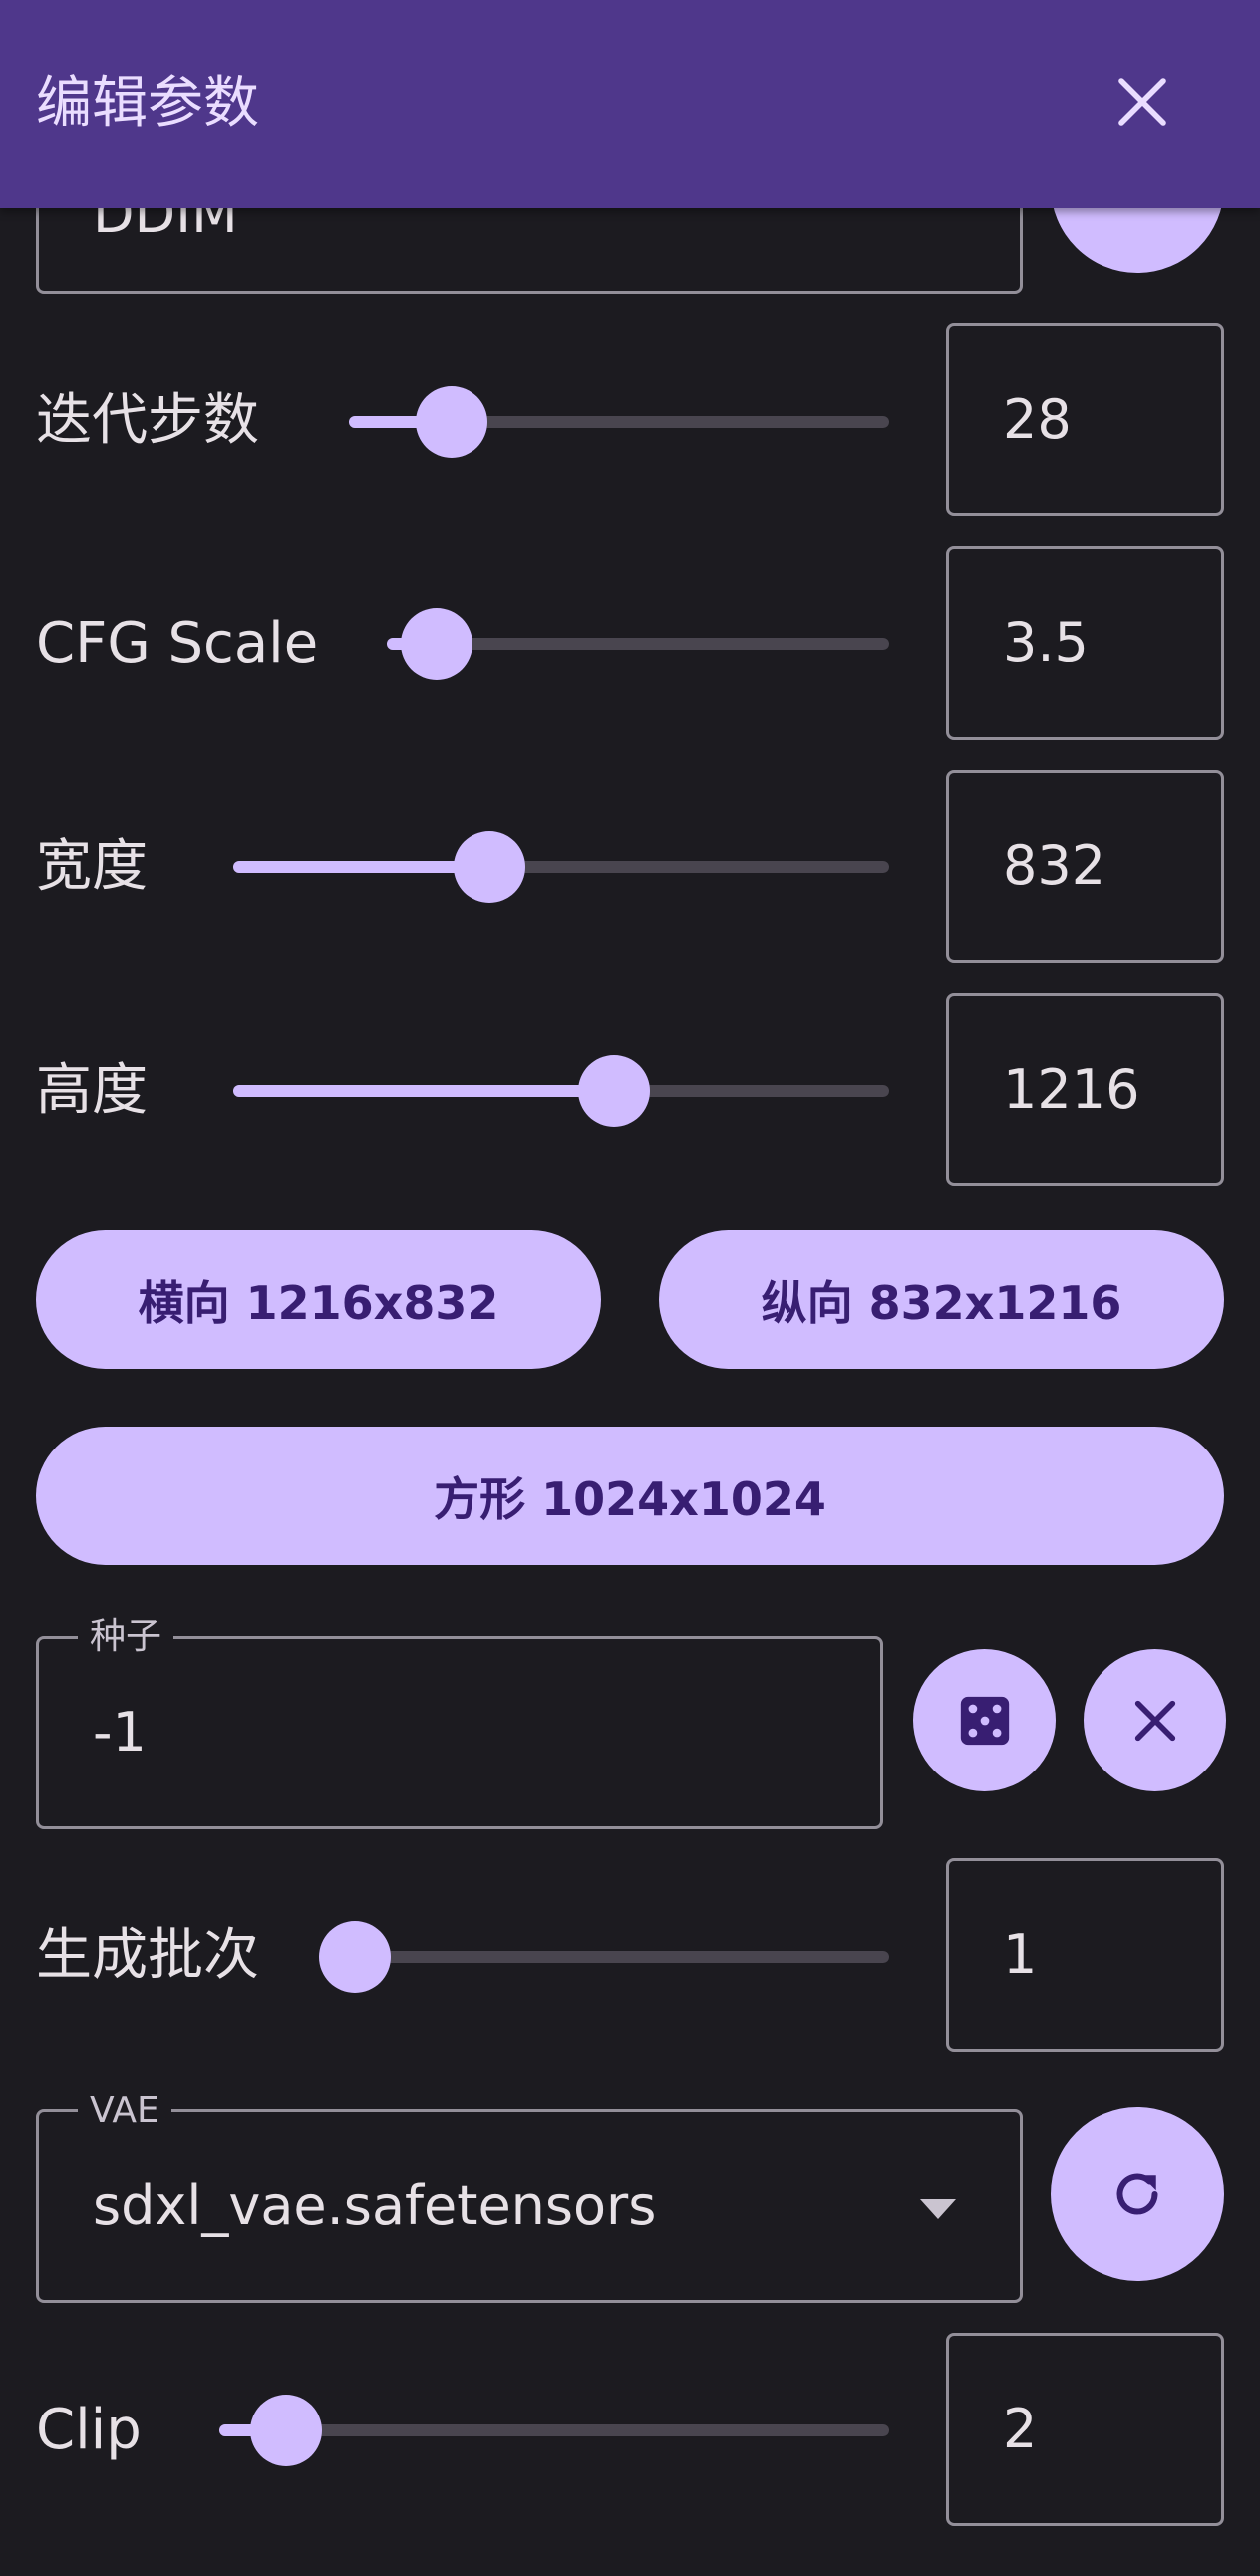 This screenshot has width=1260, height=2576. Describe the element at coordinates (938, 2209) in the screenshot. I see `caret-down-icon` at that location.